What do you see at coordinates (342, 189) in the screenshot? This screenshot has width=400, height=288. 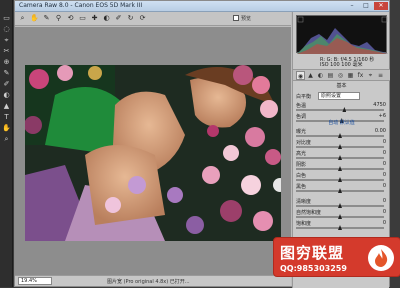 I see `slider-row: 黑色 0` at bounding box center [342, 189].